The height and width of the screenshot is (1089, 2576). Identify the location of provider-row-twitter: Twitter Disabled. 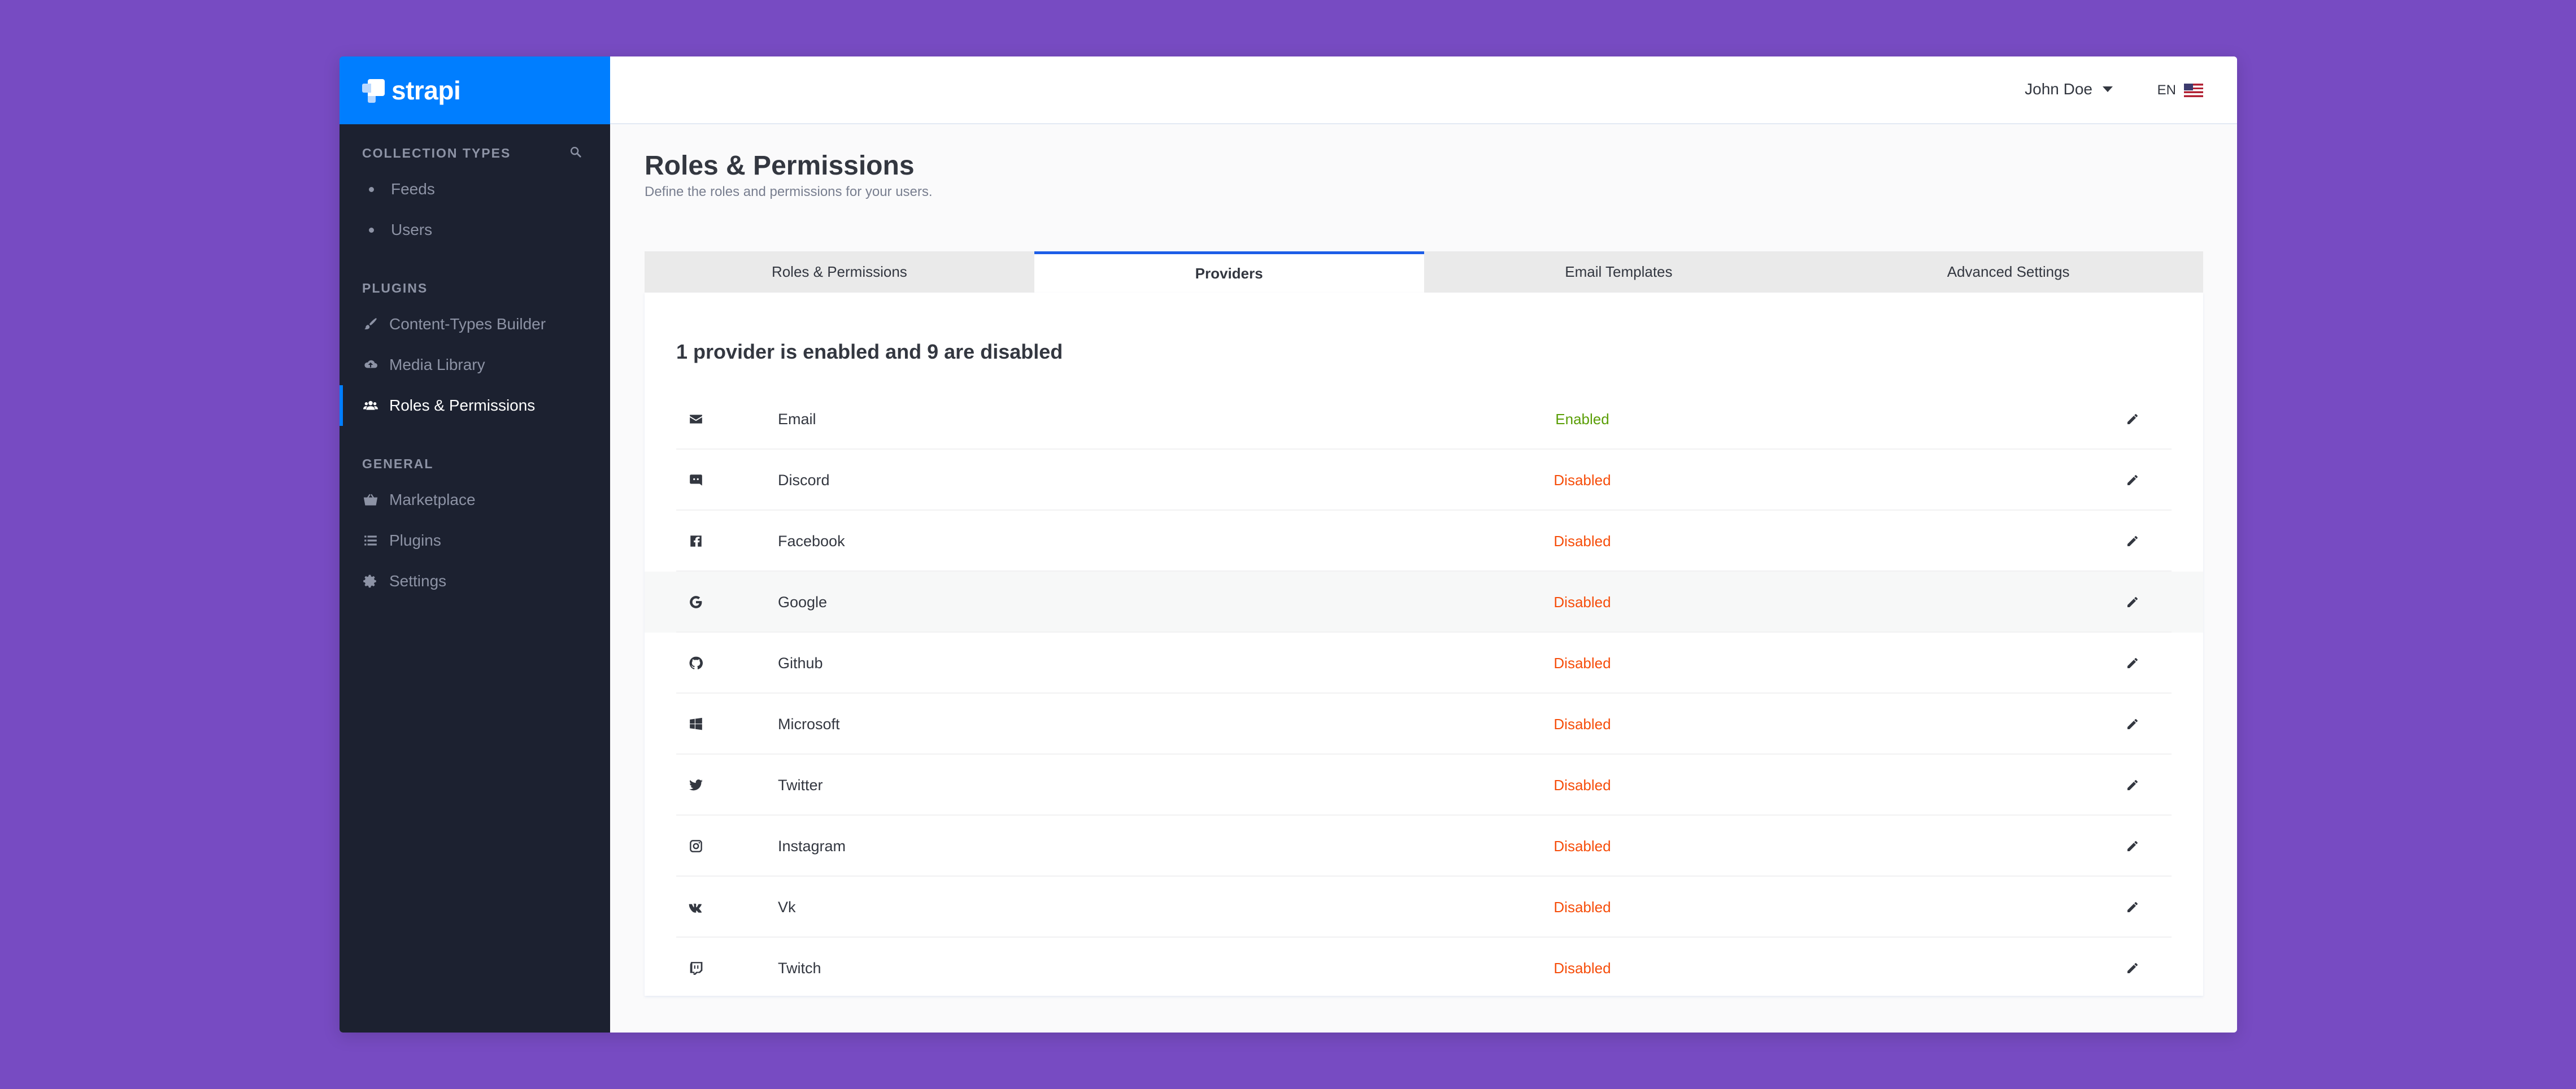
(1424, 785).